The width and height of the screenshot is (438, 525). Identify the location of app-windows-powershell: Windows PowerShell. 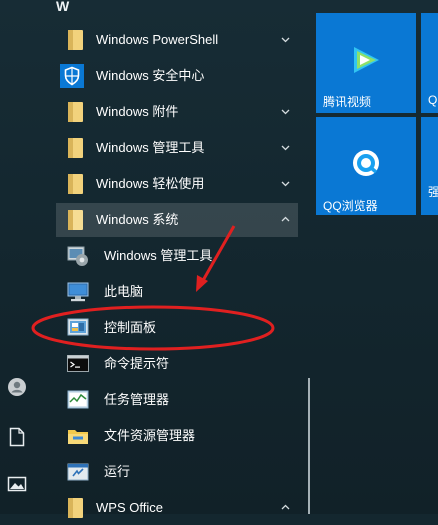
(177, 40).